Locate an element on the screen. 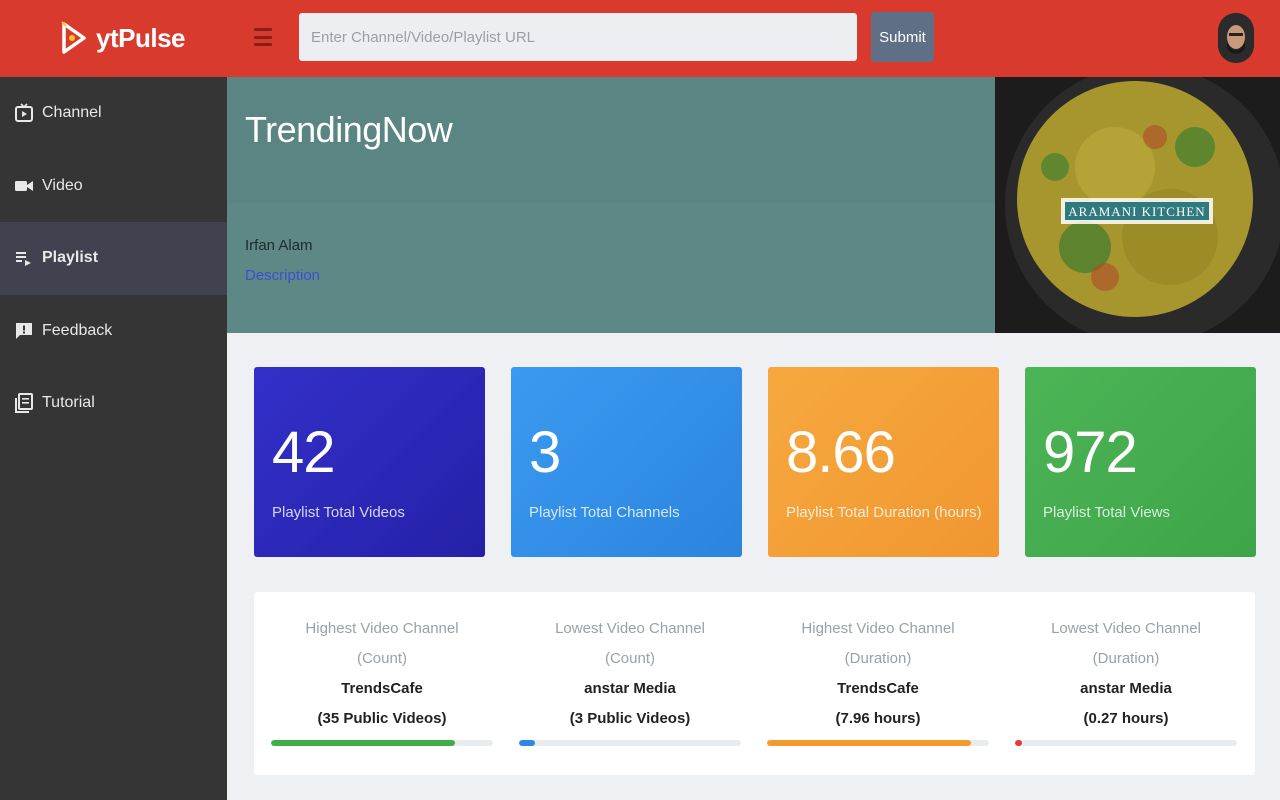  book-icon is located at coordinates (24, 403).